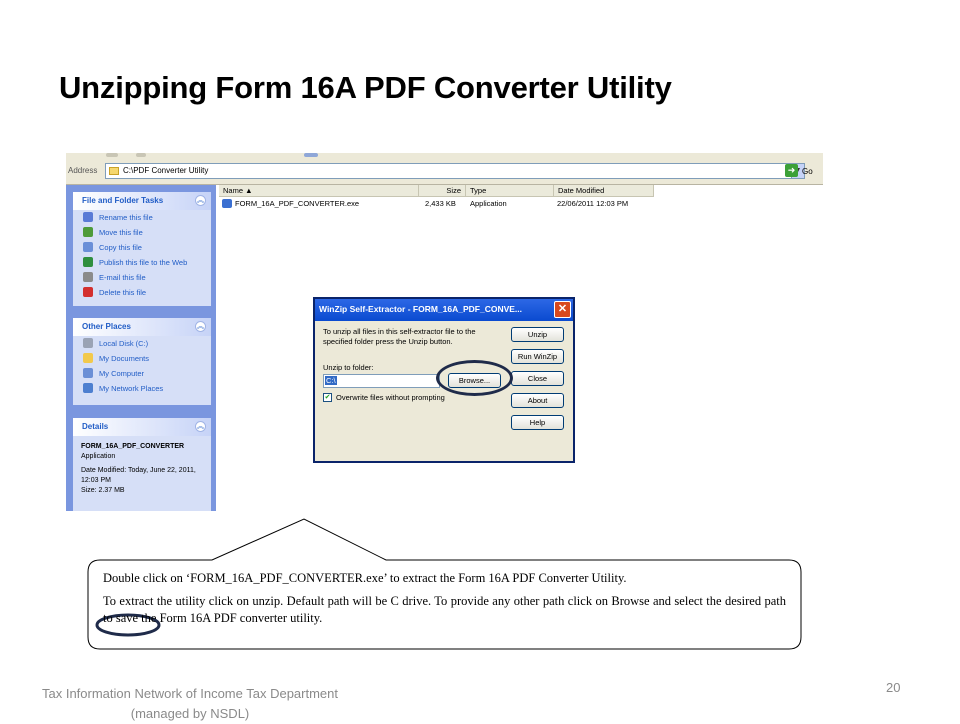 The height and width of the screenshot is (724, 960). What do you see at coordinates (88, 292) in the screenshot?
I see `delete-icon` at bounding box center [88, 292].